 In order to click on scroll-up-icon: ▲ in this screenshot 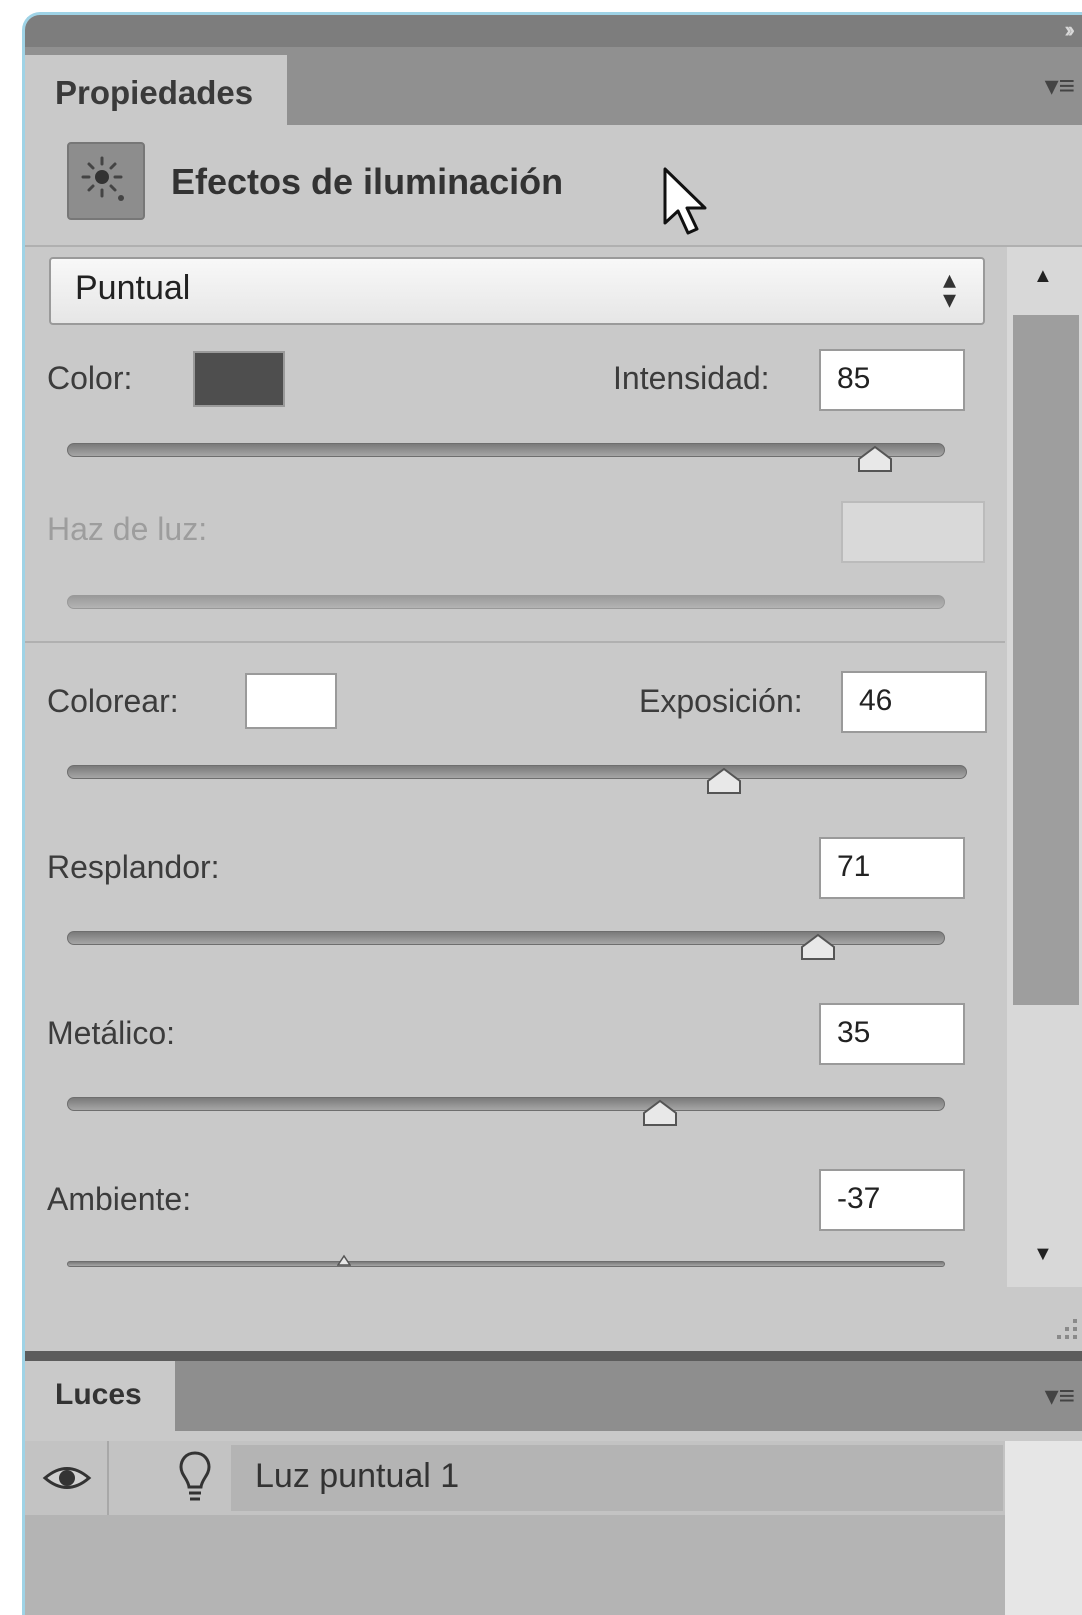, I will do `click(1043, 276)`.